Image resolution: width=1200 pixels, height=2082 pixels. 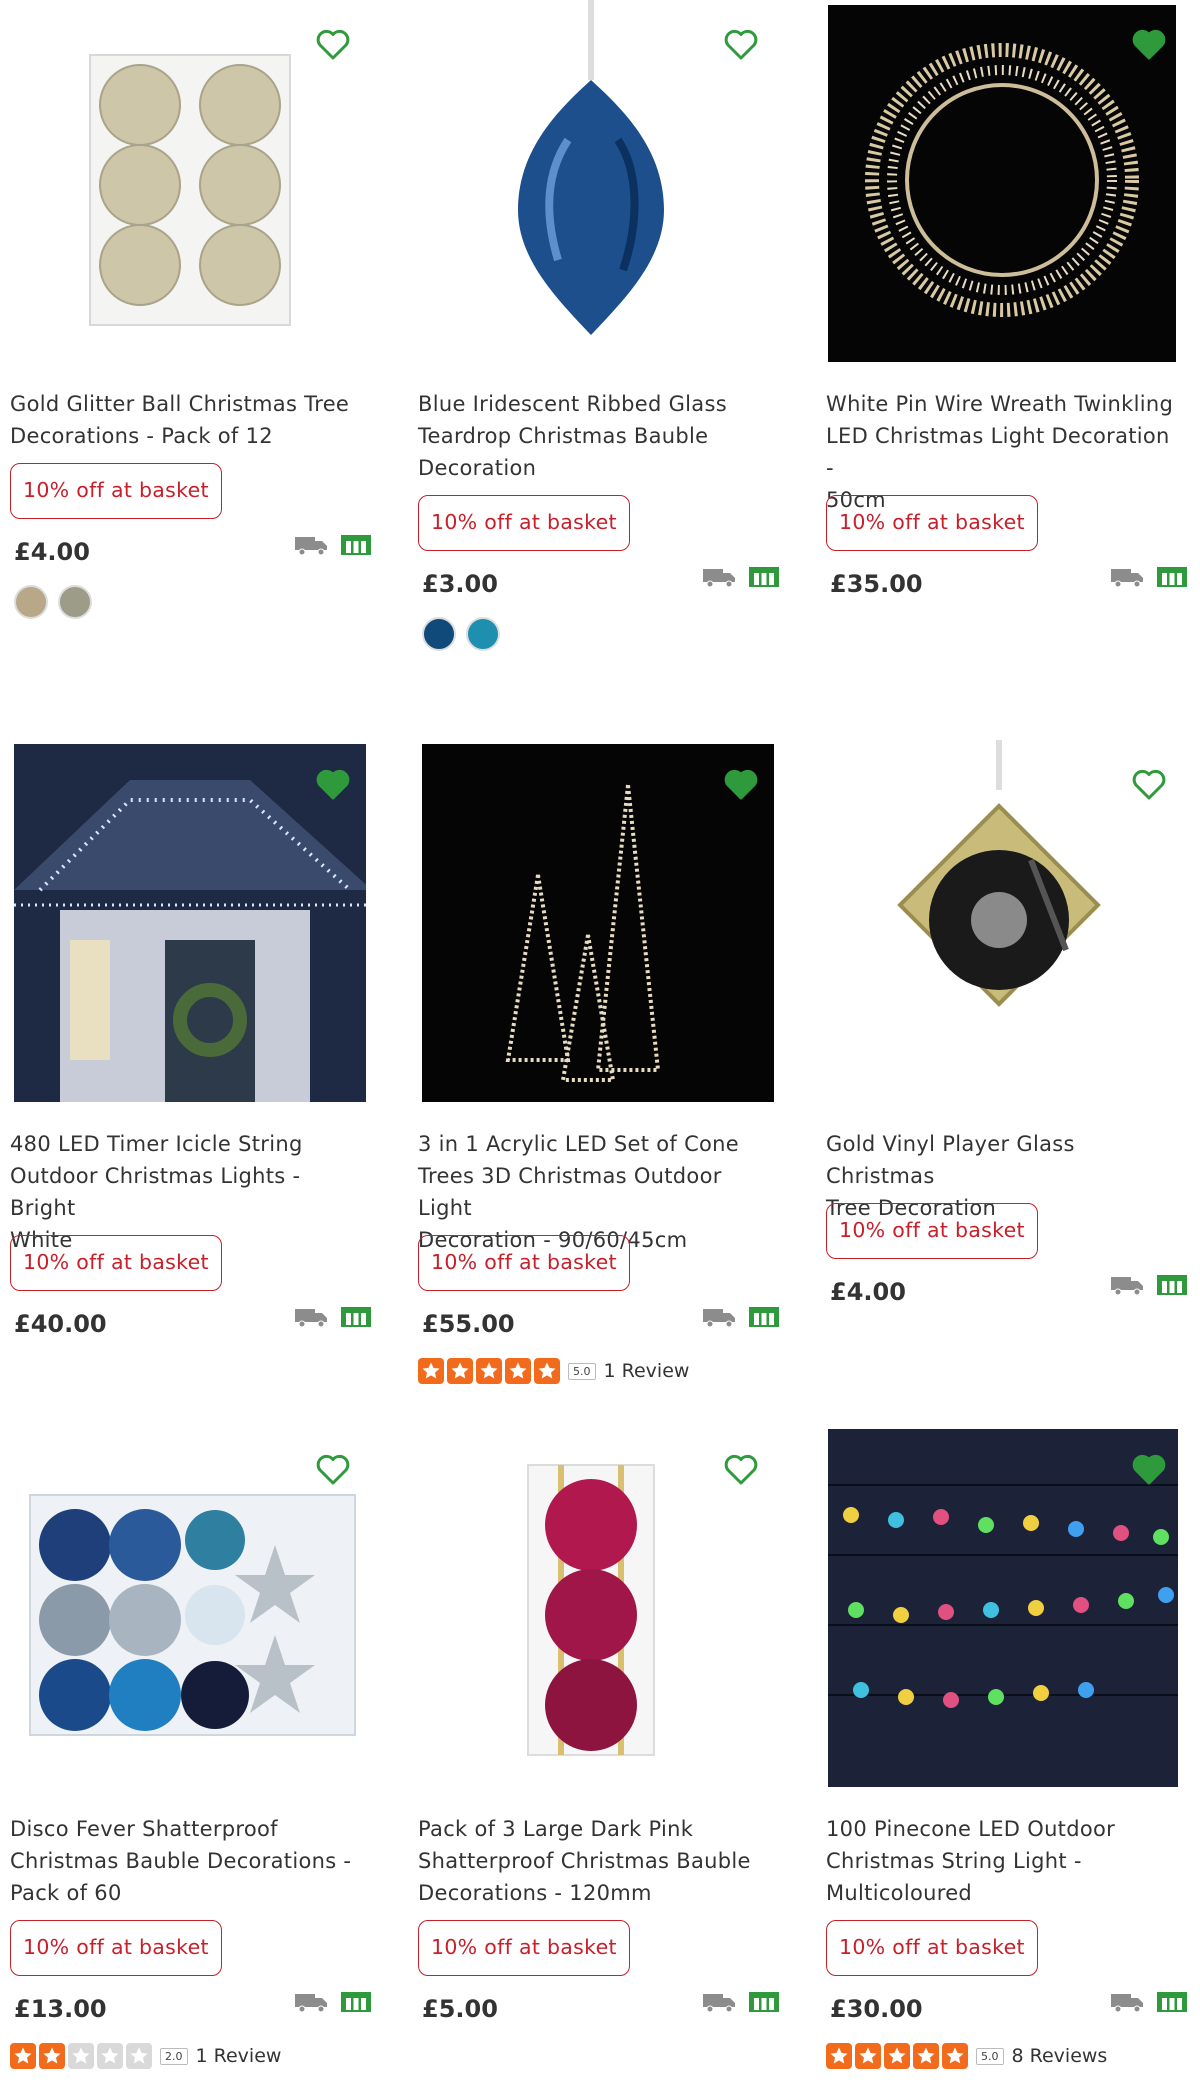 I want to click on price: £30.00, so click(x=876, y=2009).